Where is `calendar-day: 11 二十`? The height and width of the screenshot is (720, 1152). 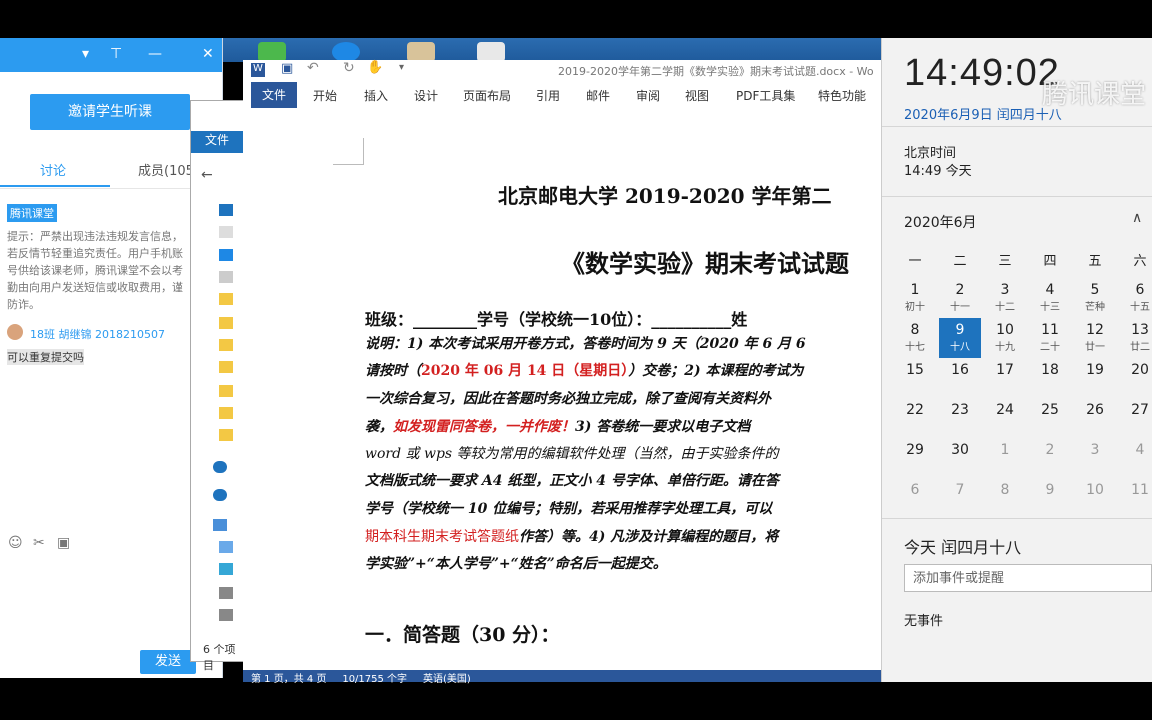
calendar-day: 11 二十 is located at coordinates (1050, 338).